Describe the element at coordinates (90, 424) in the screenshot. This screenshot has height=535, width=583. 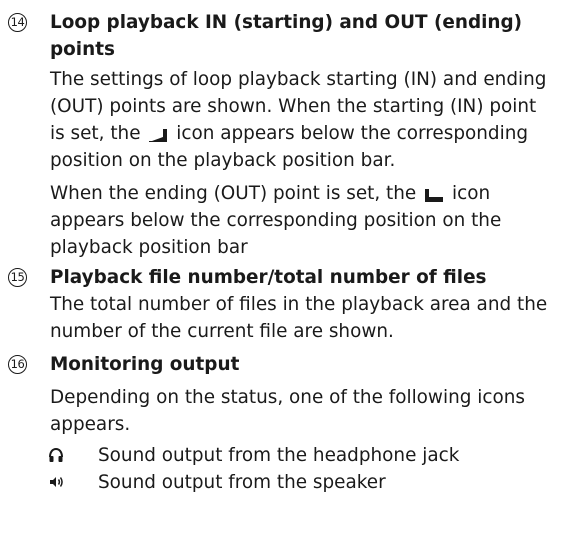
I see `text-line: appears.` at that location.